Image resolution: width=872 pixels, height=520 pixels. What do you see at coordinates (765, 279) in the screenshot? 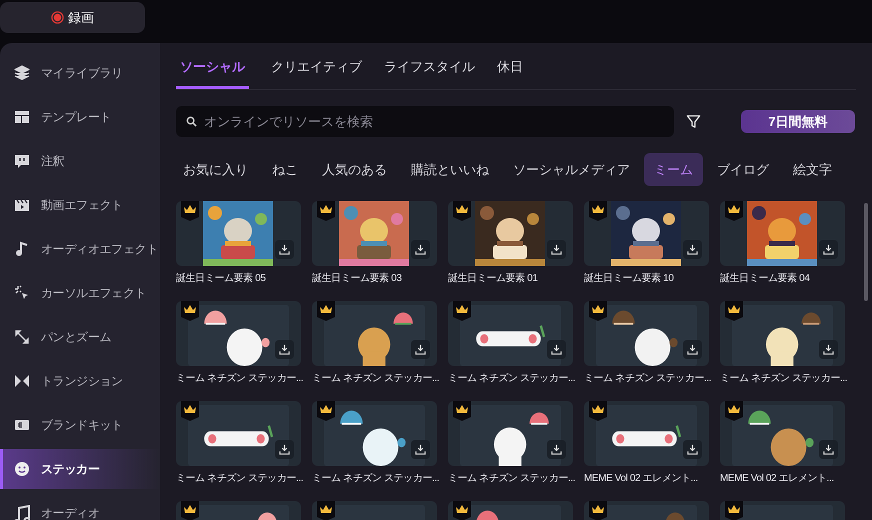
I see `item-title: 誕生日ミーム要素 04` at bounding box center [765, 279].